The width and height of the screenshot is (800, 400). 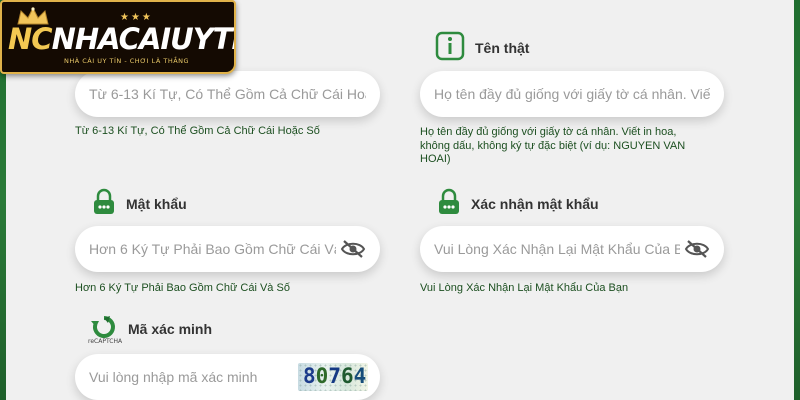 What do you see at coordinates (170, 328) in the screenshot?
I see `captcha-label: Mã xác minh` at bounding box center [170, 328].